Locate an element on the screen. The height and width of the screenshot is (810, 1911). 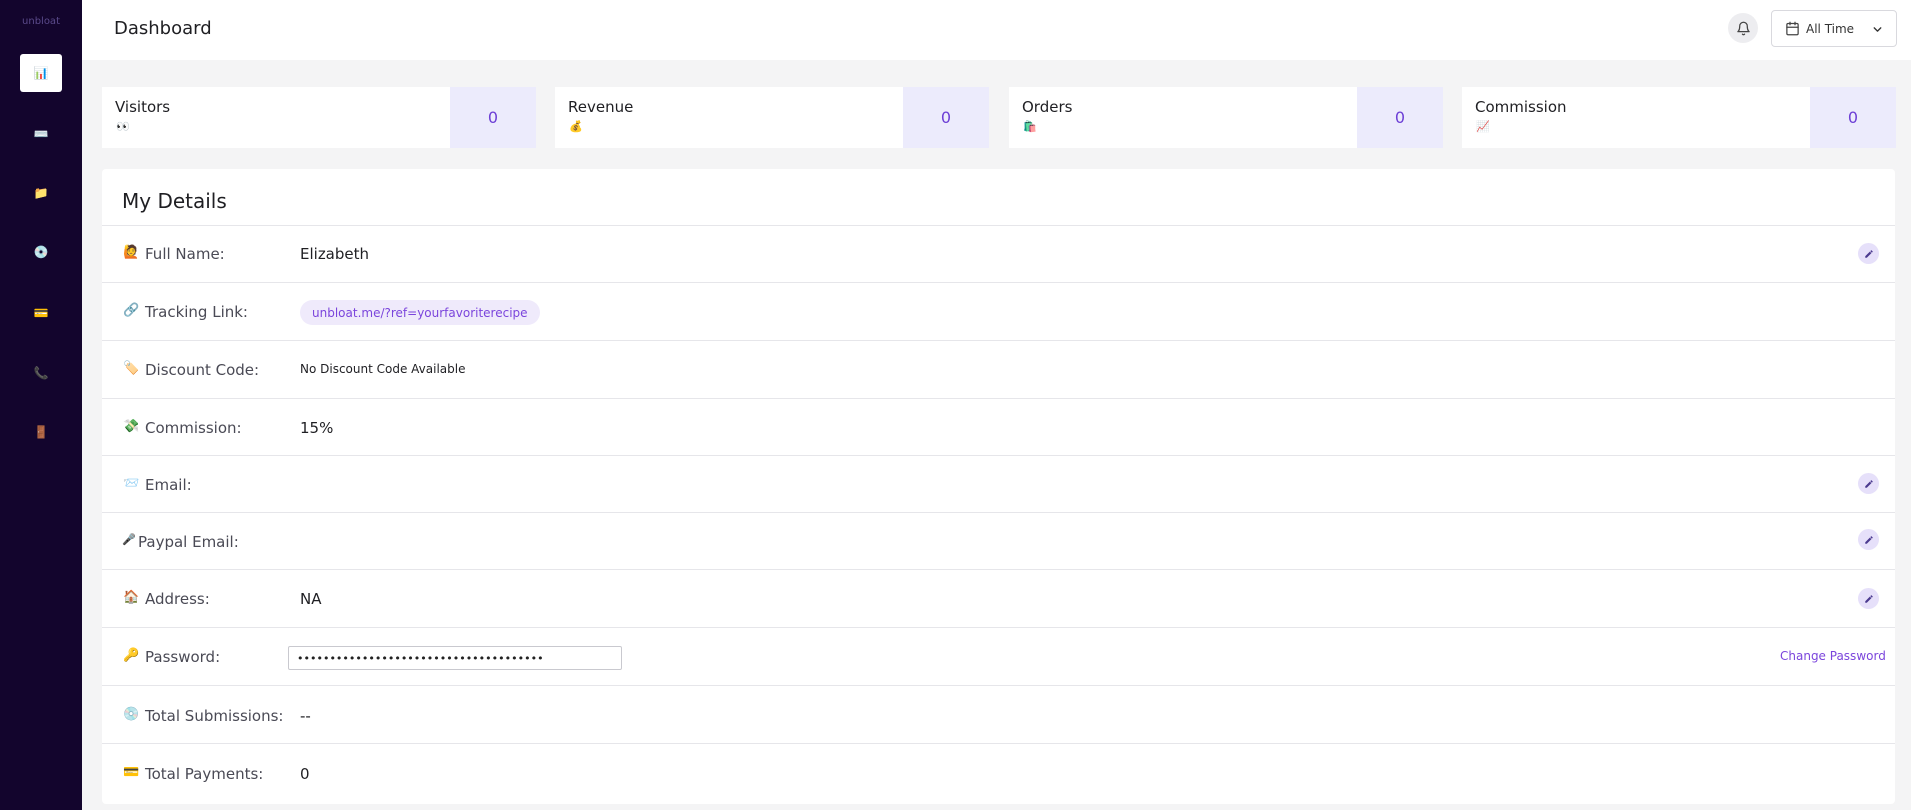
detail-label: Total Submissions: is located at coordinates (214, 716).